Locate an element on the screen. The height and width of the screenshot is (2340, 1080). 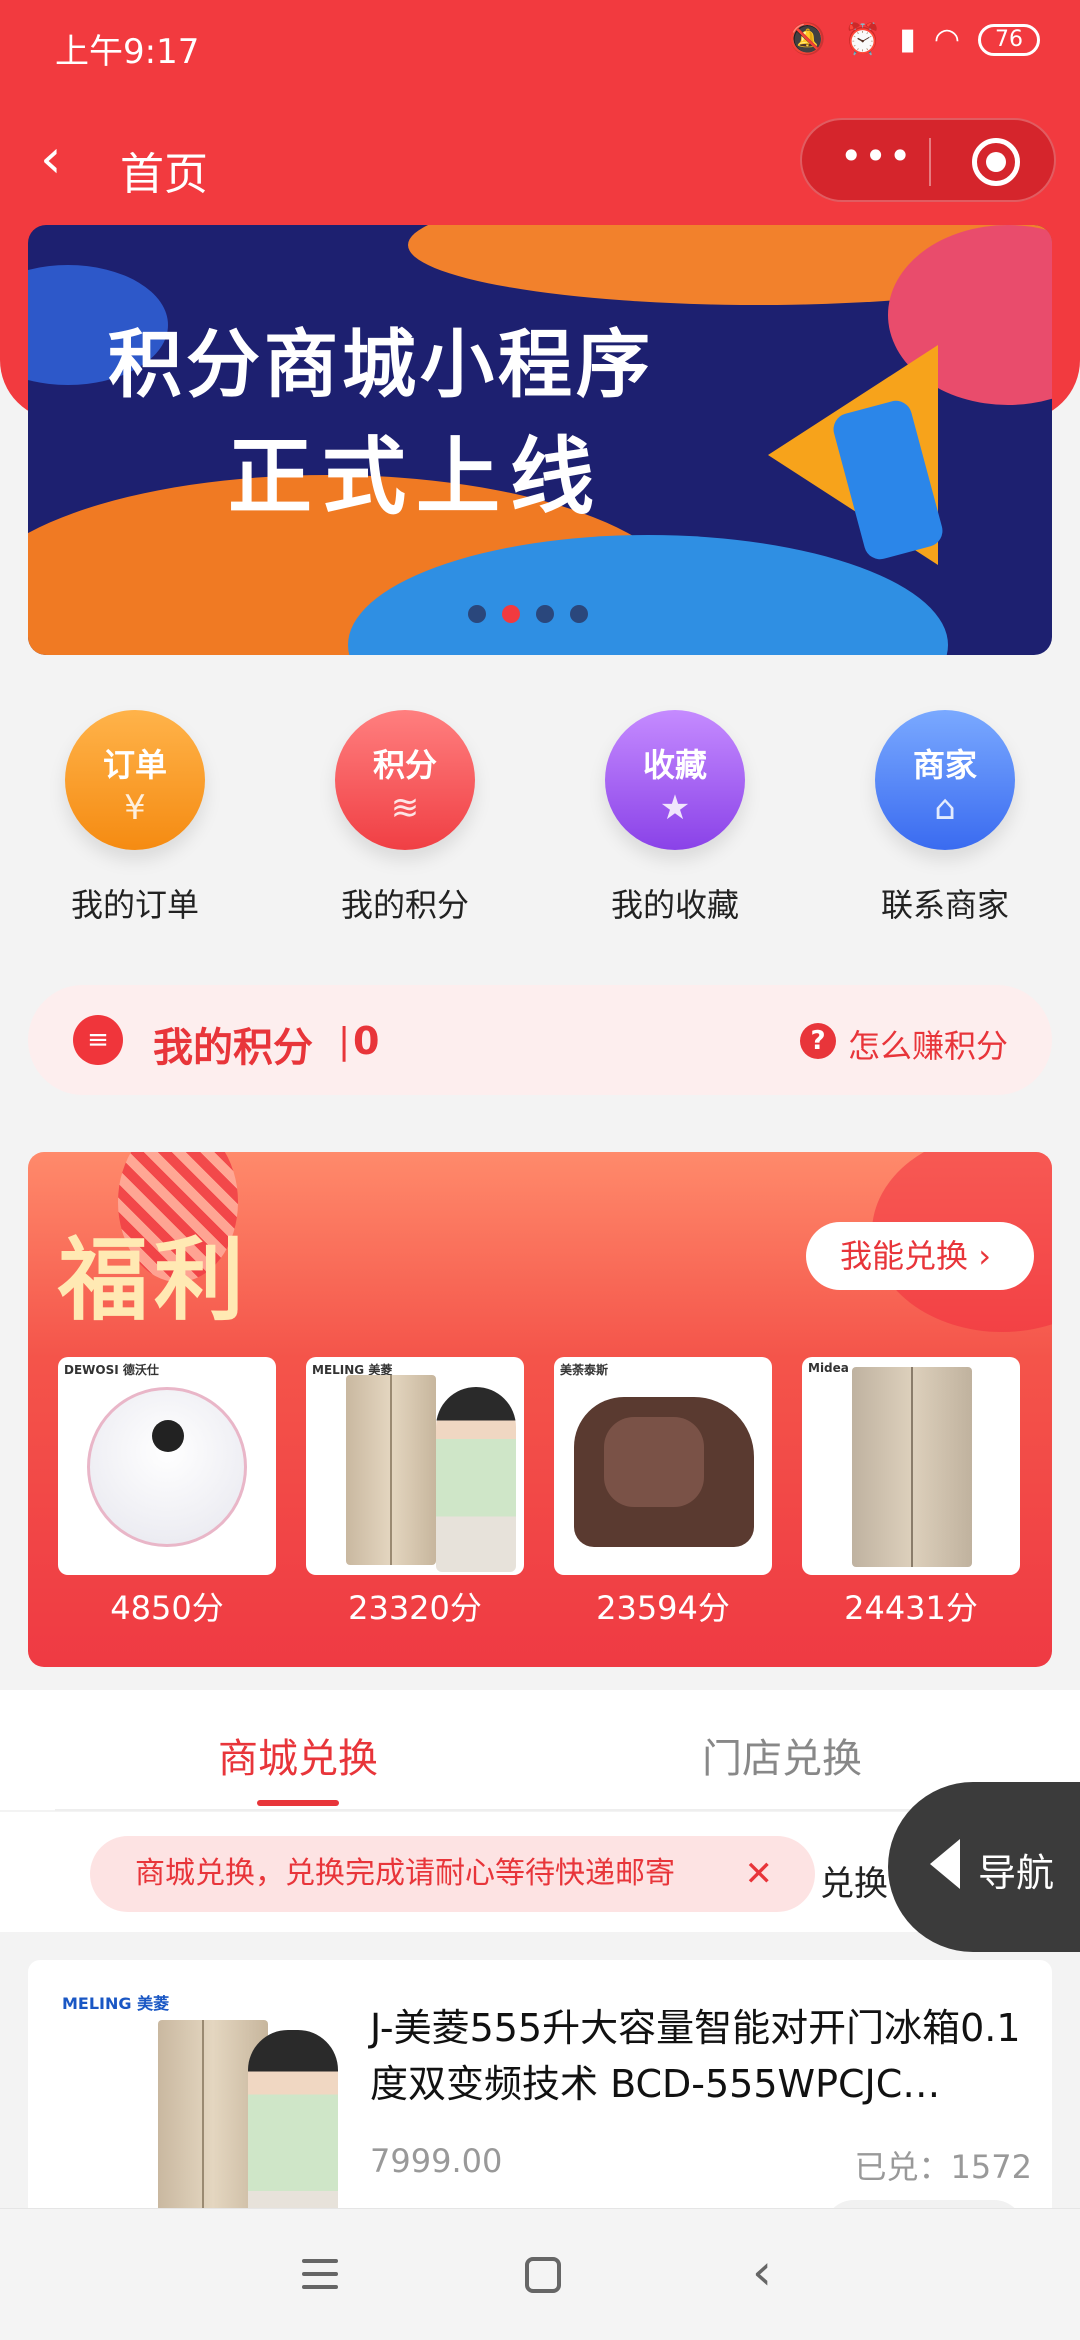
points-summary-bar: ≡ 我的积分 | 0 ? 怎么赚积分 is located at coordinates (540, 1040).